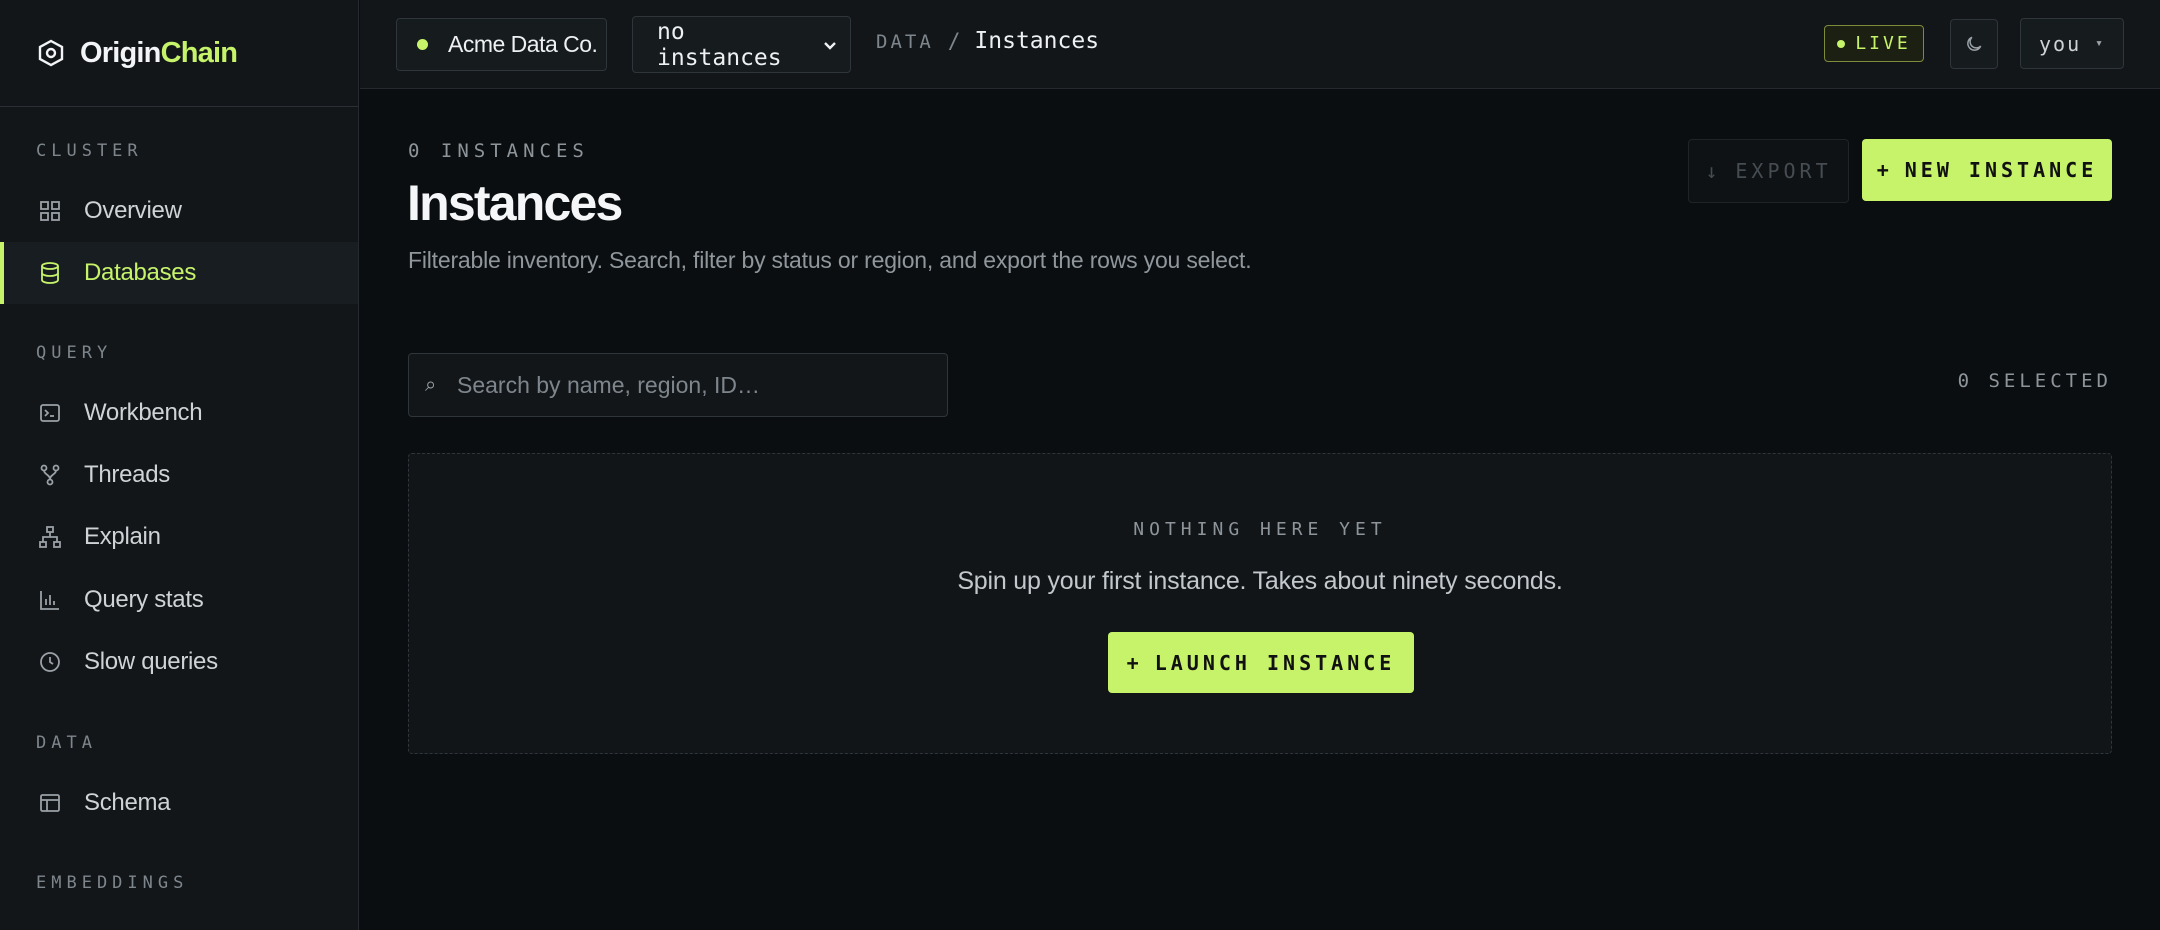  Describe the element at coordinates (2100, 43) in the screenshot. I see `caret-down-icon: ▾` at that location.